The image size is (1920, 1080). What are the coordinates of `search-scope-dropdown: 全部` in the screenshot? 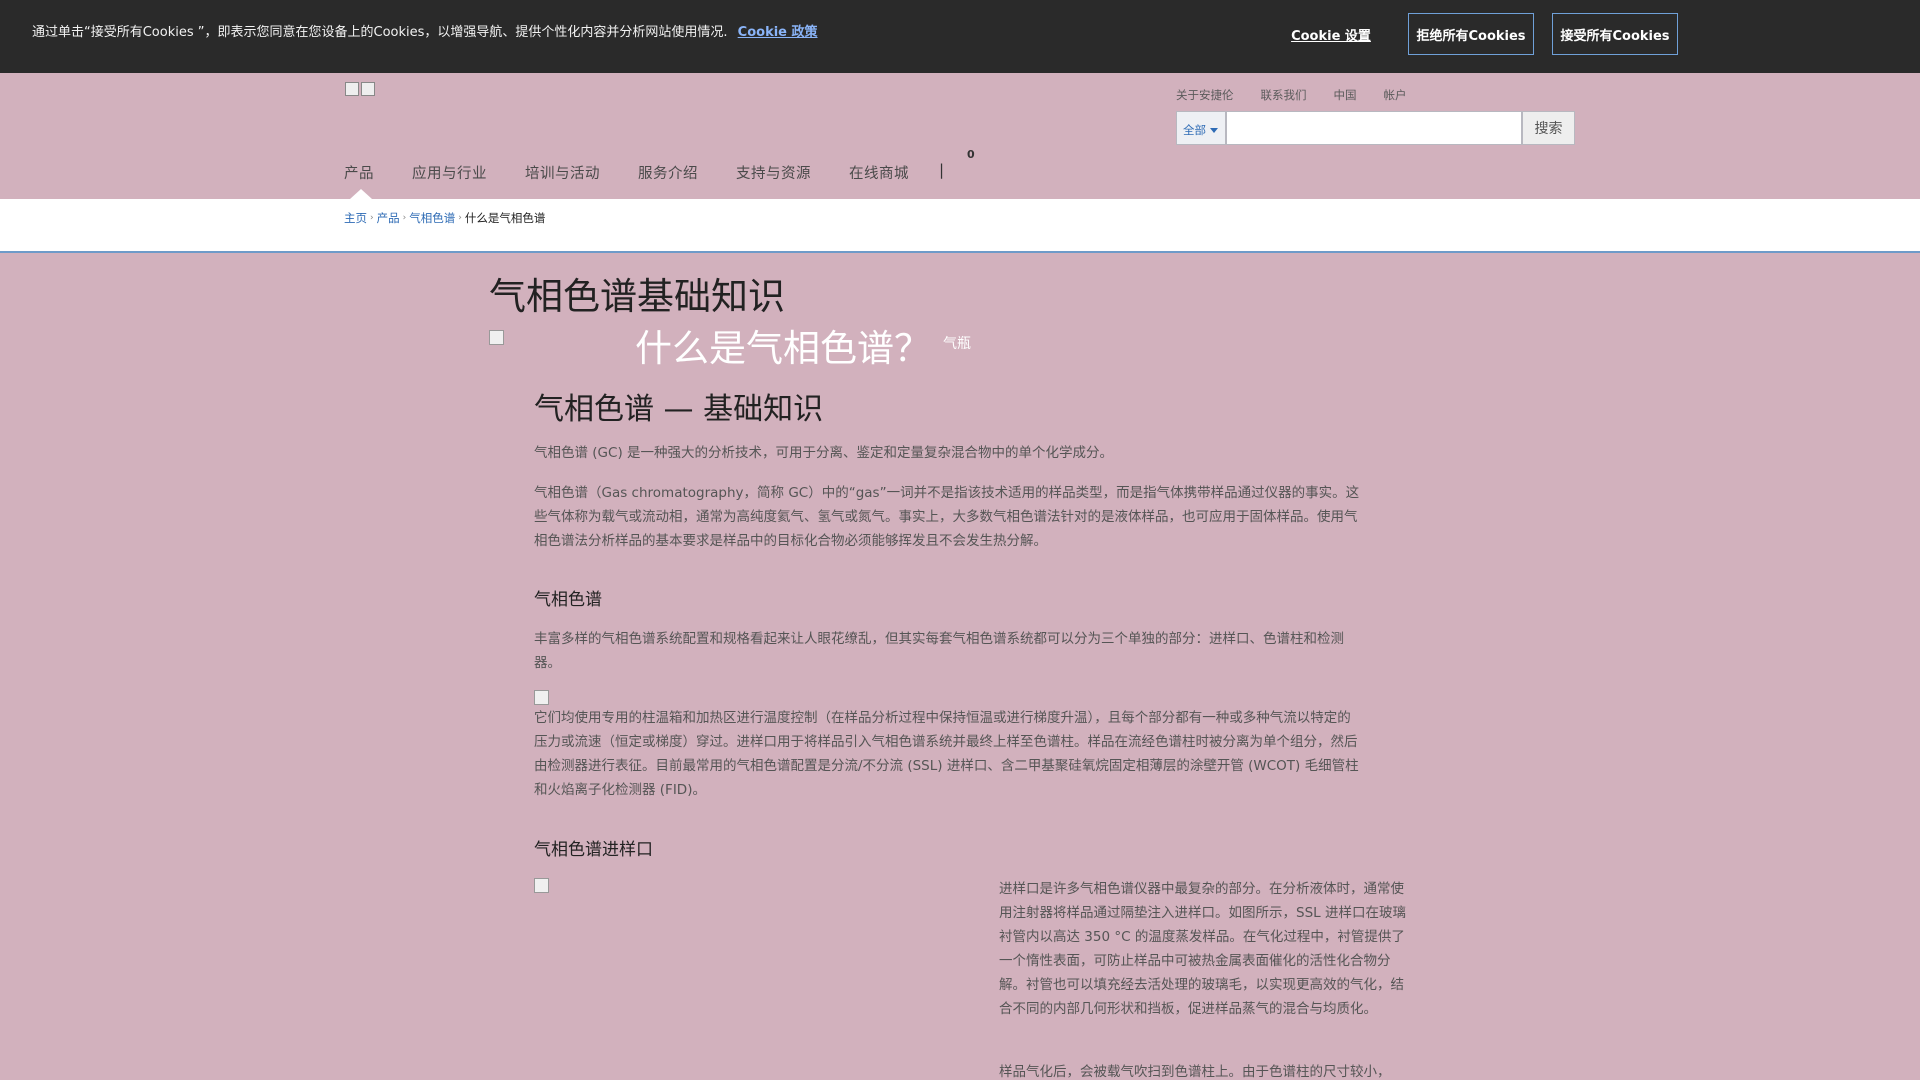 It's located at (1201, 128).